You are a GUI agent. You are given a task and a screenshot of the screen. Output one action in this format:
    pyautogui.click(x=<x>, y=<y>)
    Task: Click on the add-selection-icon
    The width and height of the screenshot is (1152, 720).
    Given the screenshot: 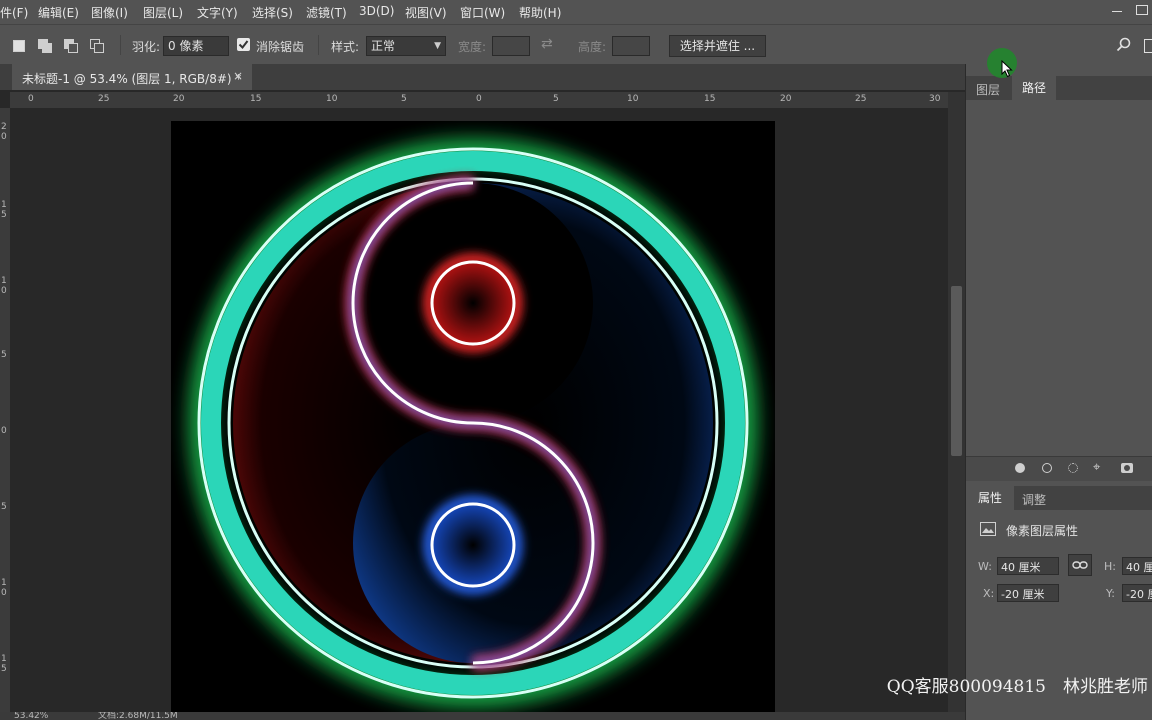 What is the action you would take?
    pyautogui.click(x=45, y=46)
    